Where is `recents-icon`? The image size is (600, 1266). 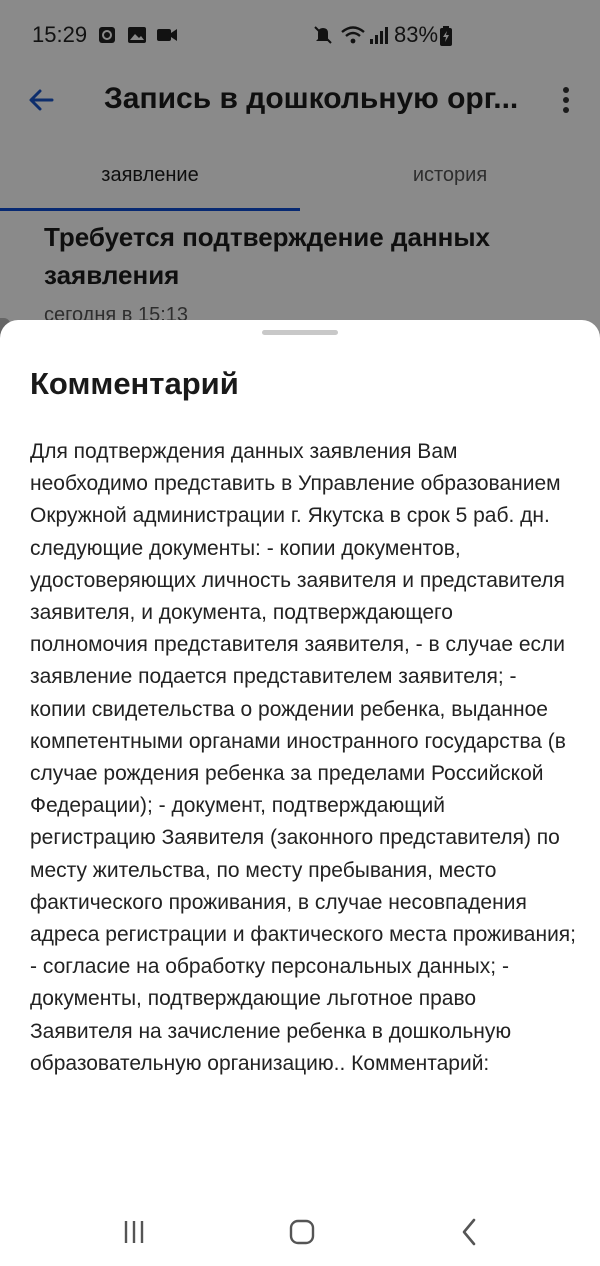 recents-icon is located at coordinates (134, 1232).